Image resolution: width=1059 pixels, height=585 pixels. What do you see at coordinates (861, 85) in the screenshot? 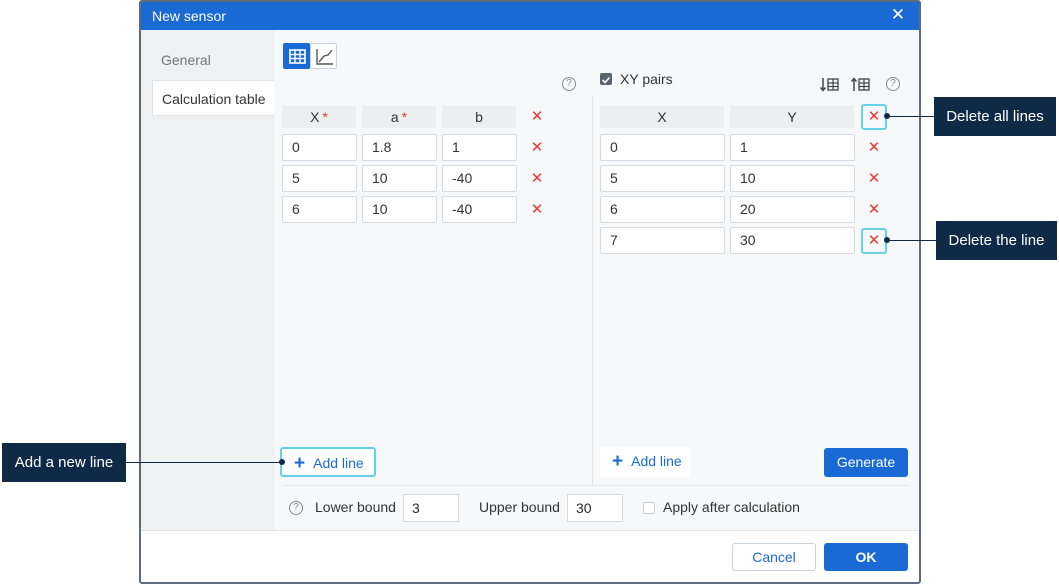
I see `sort-ascending-icon` at bounding box center [861, 85].